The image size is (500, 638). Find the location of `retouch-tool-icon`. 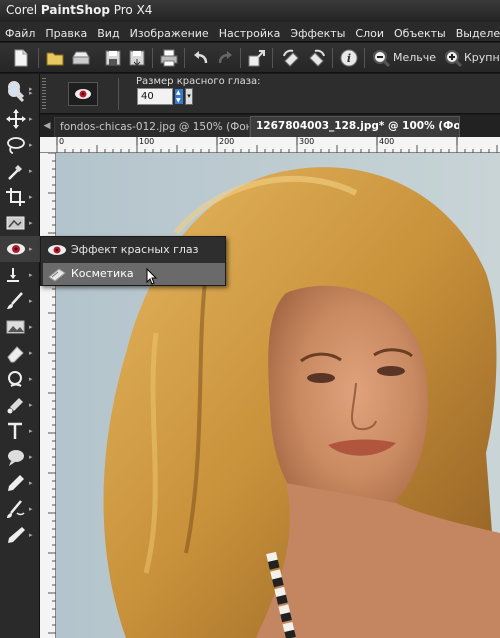

retouch-tool-icon is located at coordinates (15, 406).